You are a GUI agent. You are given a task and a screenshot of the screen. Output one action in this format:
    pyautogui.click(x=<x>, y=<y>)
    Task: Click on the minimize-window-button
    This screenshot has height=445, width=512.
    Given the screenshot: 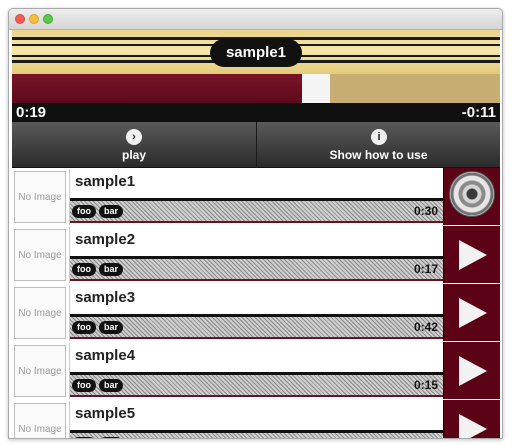 What is the action you would take?
    pyautogui.click(x=34, y=19)
    